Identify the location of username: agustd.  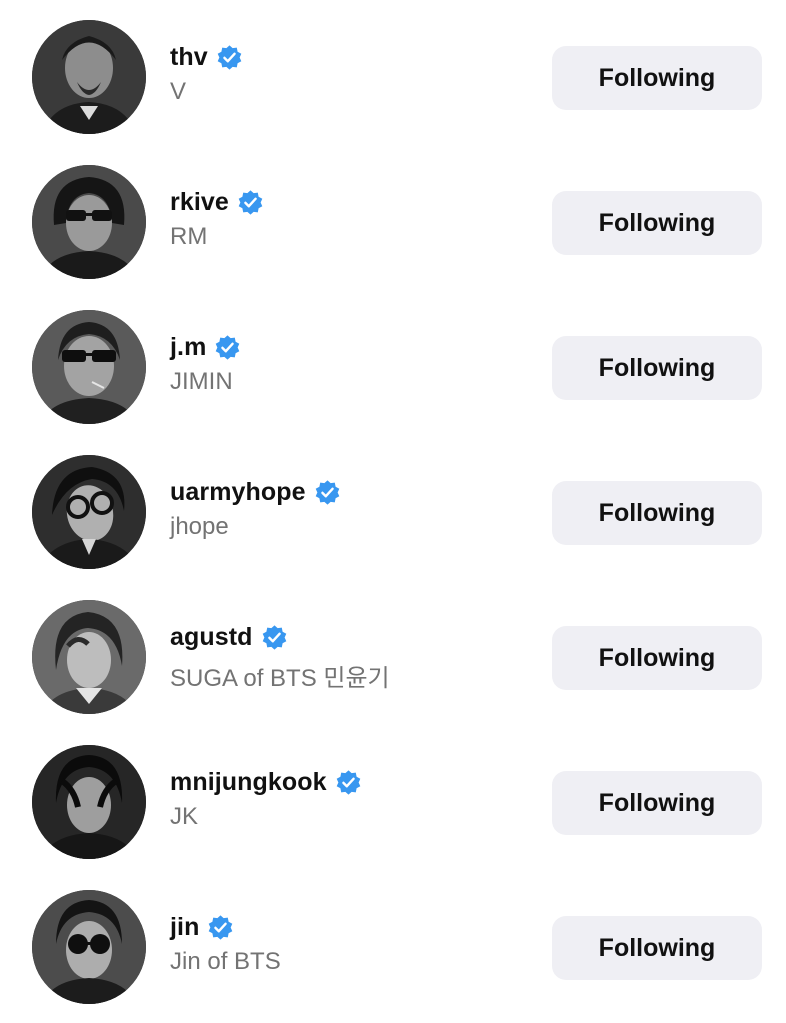
(211, 637).